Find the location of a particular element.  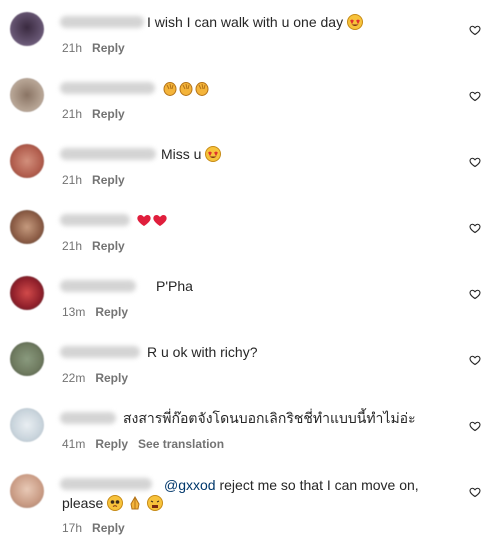

see-translation-button: See translation is located at coordinates (181, 444).